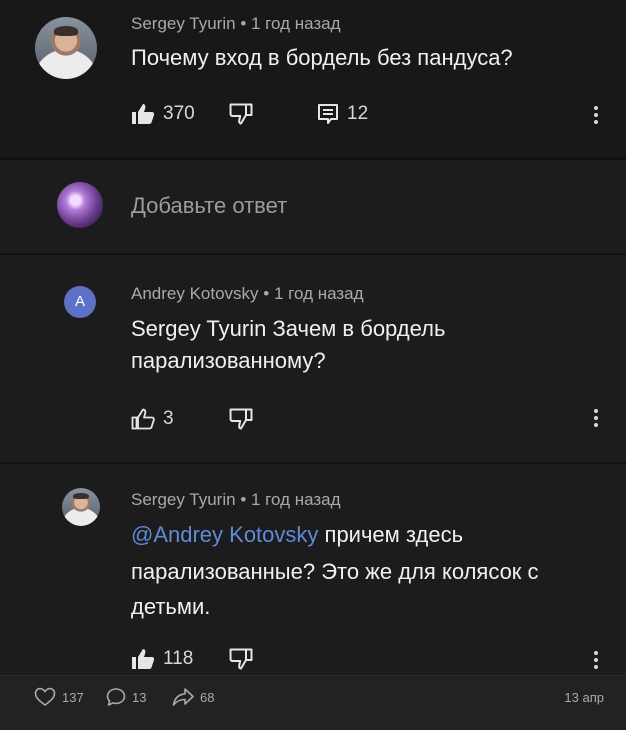 Image resolution: width=626 pixels, height=730 pixels. What do you see at coordinates (116, 697) in the screenshot?
I see `comment-bubble-icon` at bounding box center [116, 697].